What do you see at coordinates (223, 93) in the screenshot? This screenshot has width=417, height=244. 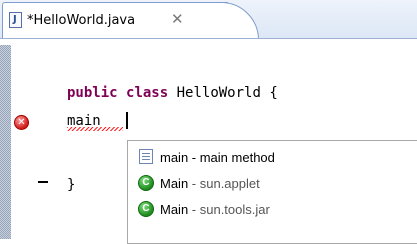 I see `class-name-text: HelloWorld {` at bounding box center [223, 93].